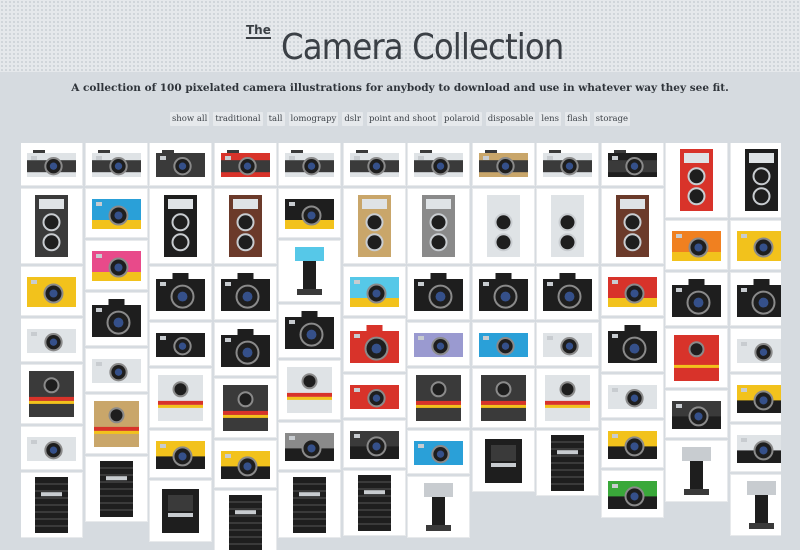 This screenshot has height=550, width=800. Describe the element at coordinates (577, 119) in the screenshot. I see `filter-flash: flash` at that location.